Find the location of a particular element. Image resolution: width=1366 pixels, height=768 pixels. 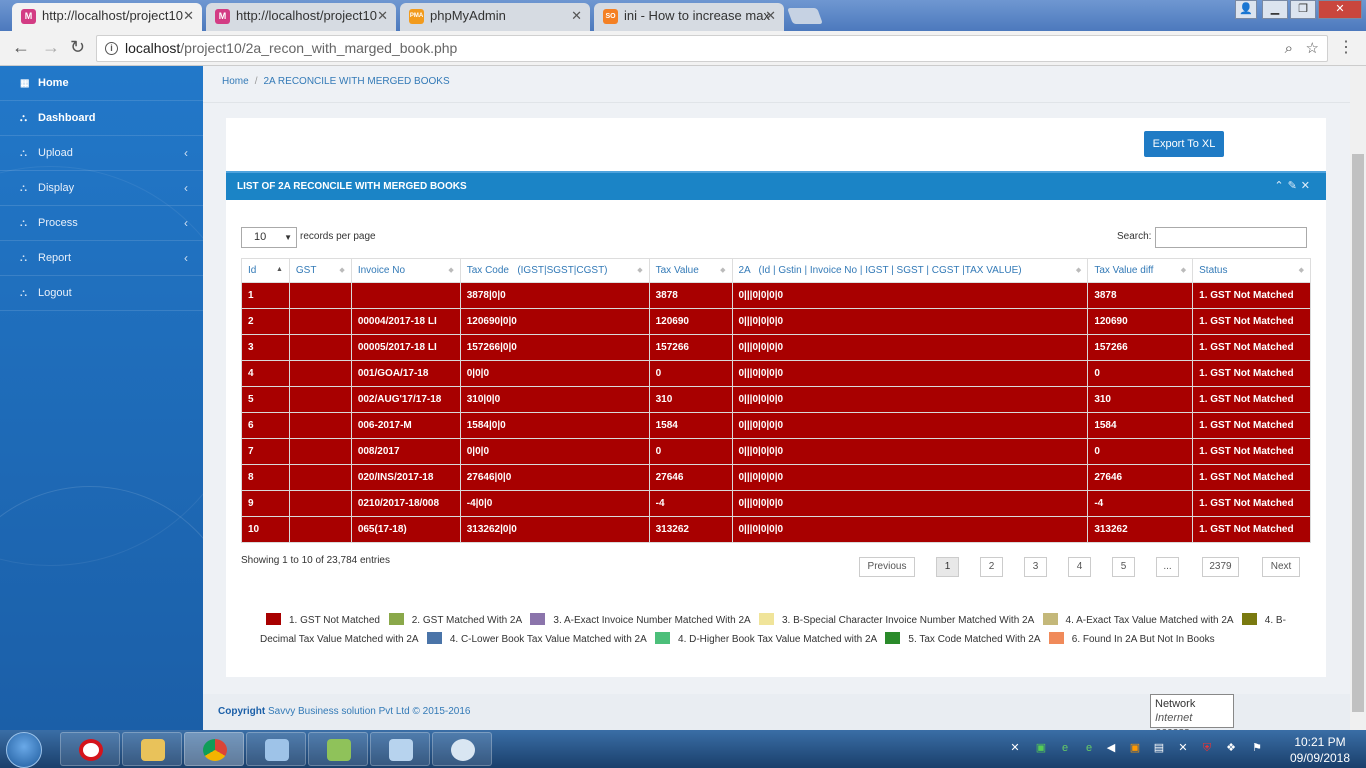

zoom-icon: ⌕ is located at coordinates (1289, 48).